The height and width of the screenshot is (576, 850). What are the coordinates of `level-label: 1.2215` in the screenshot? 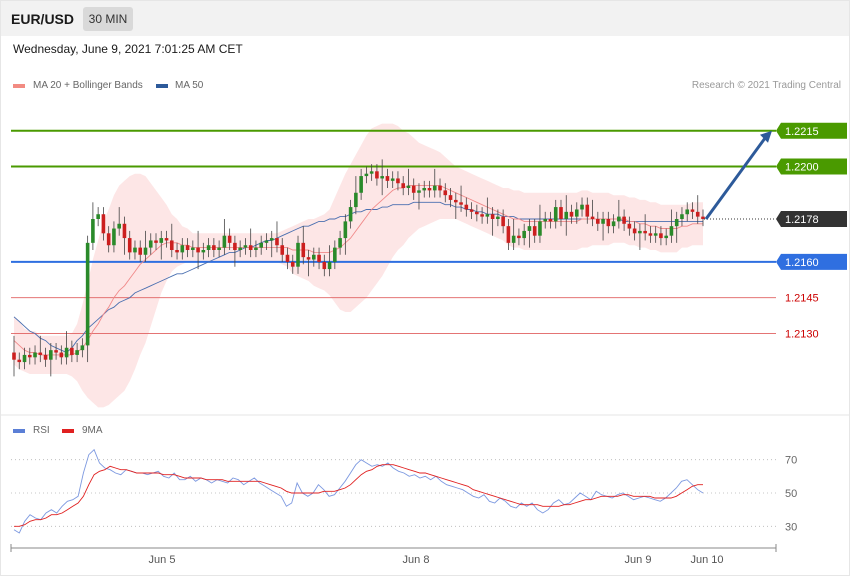 It's located at (802, 132).